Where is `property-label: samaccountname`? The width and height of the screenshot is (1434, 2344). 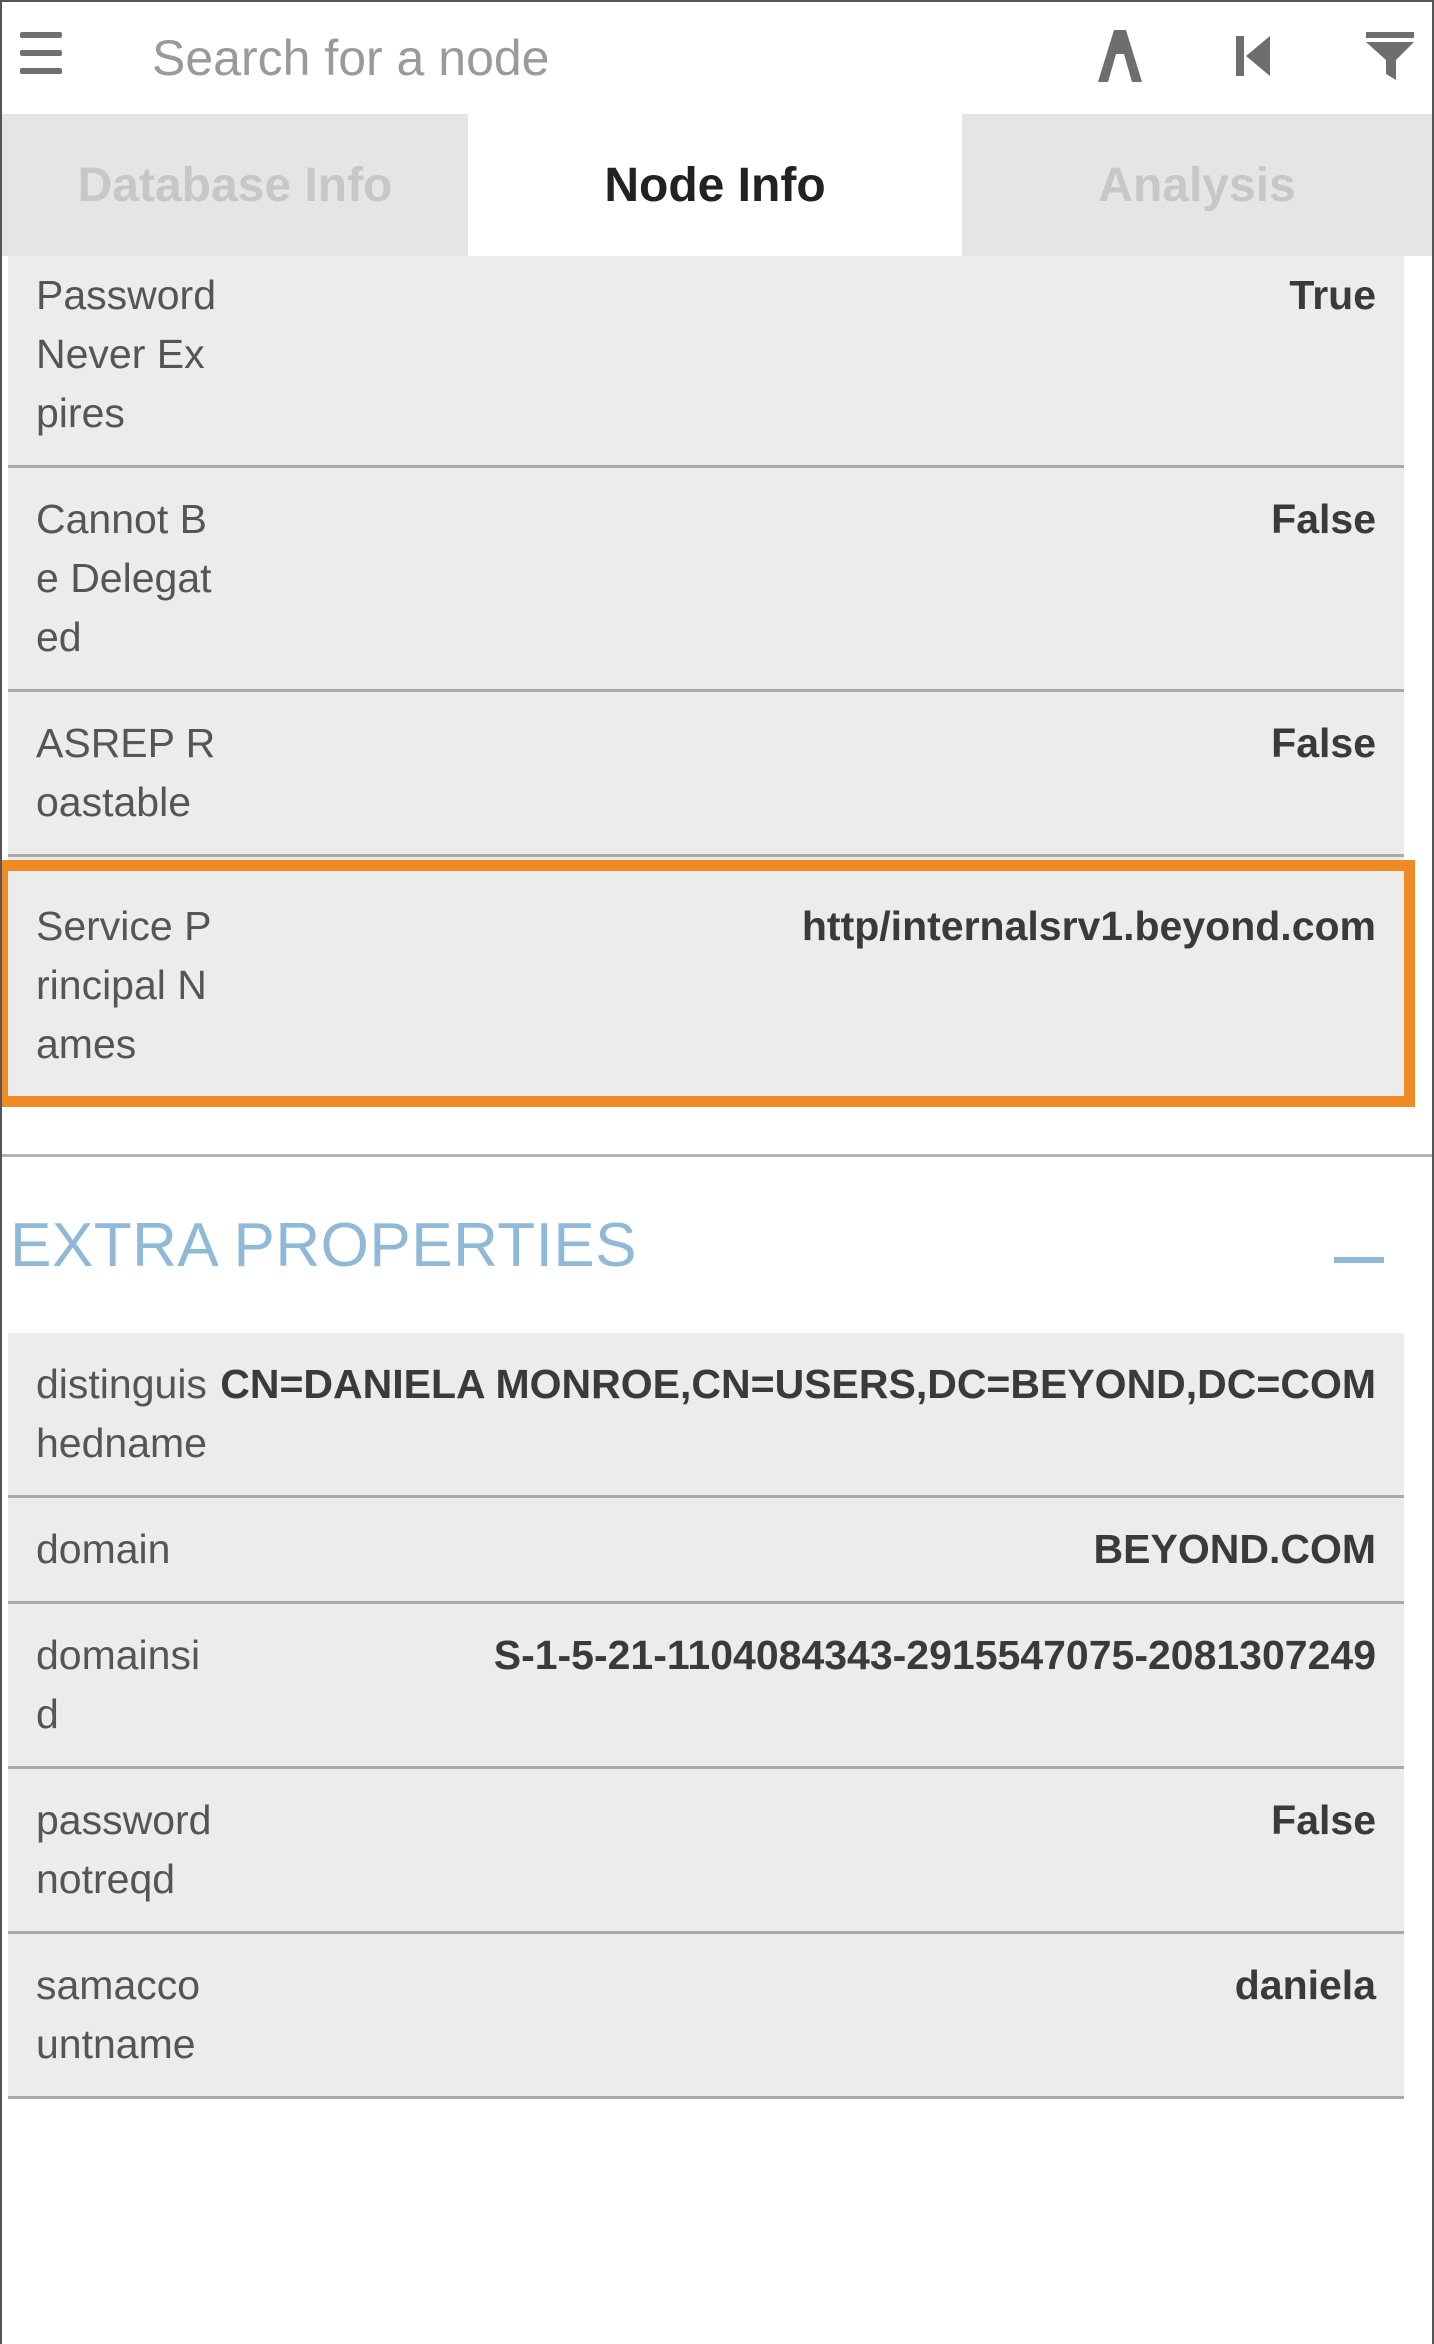 property-label: samaccountname is located at coordinates (118, 2014).